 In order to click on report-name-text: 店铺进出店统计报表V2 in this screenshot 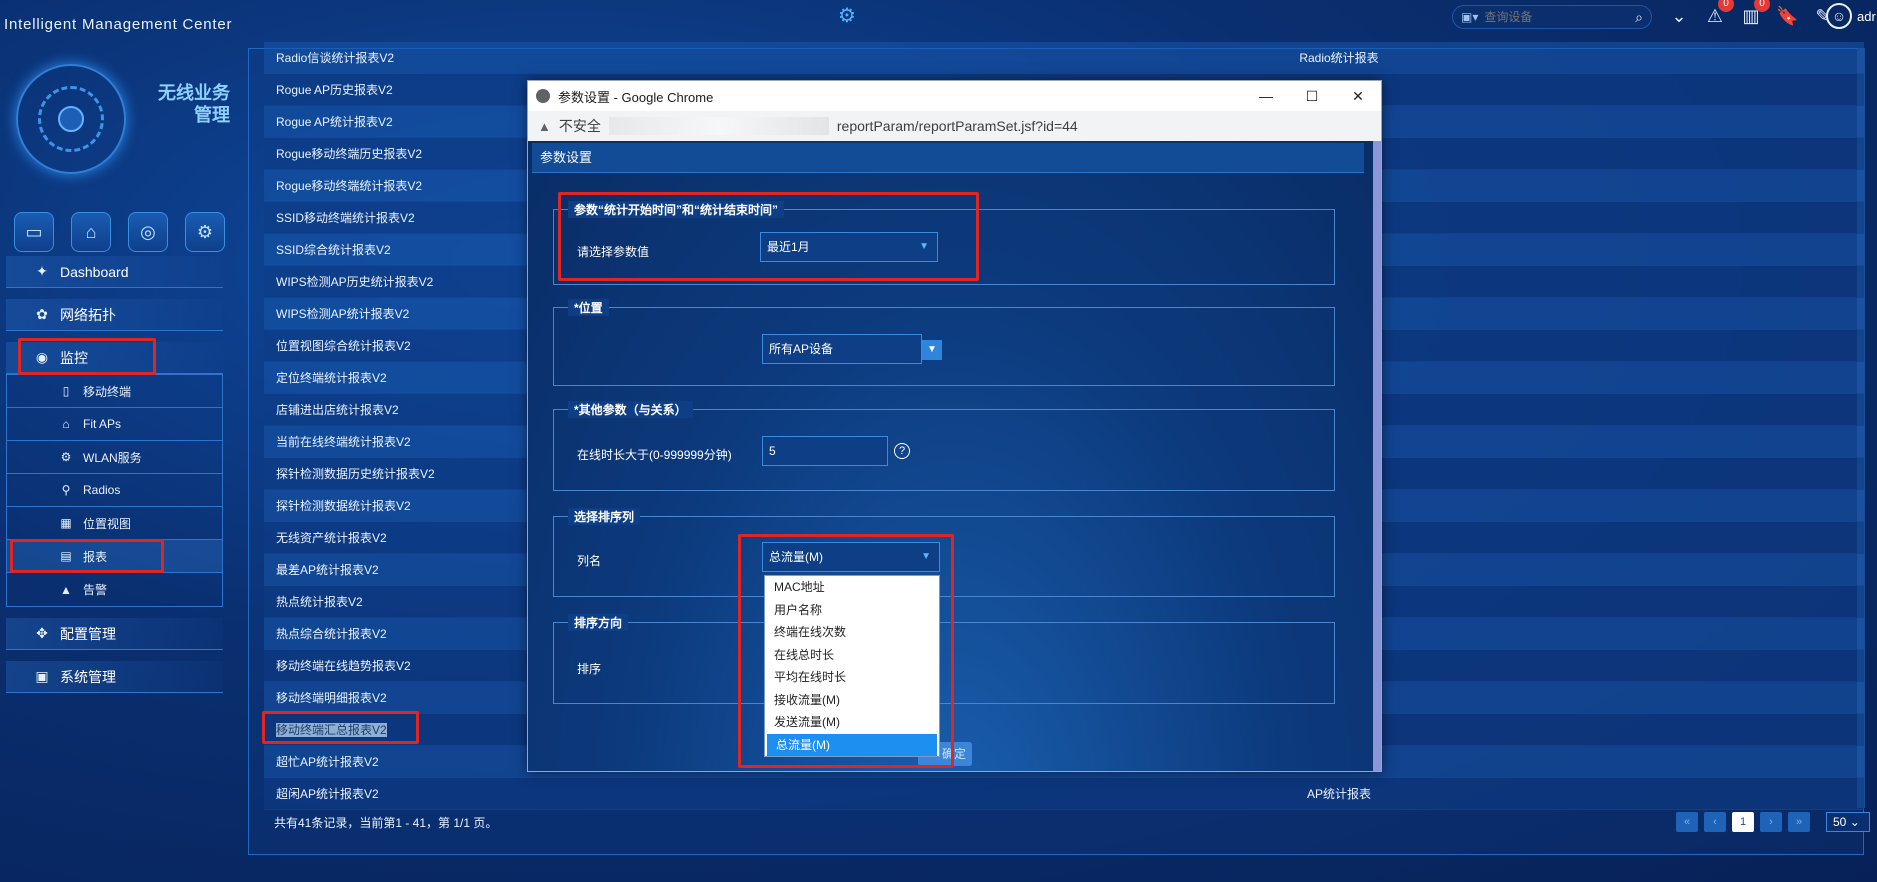, I will do `click(337, 410)`.